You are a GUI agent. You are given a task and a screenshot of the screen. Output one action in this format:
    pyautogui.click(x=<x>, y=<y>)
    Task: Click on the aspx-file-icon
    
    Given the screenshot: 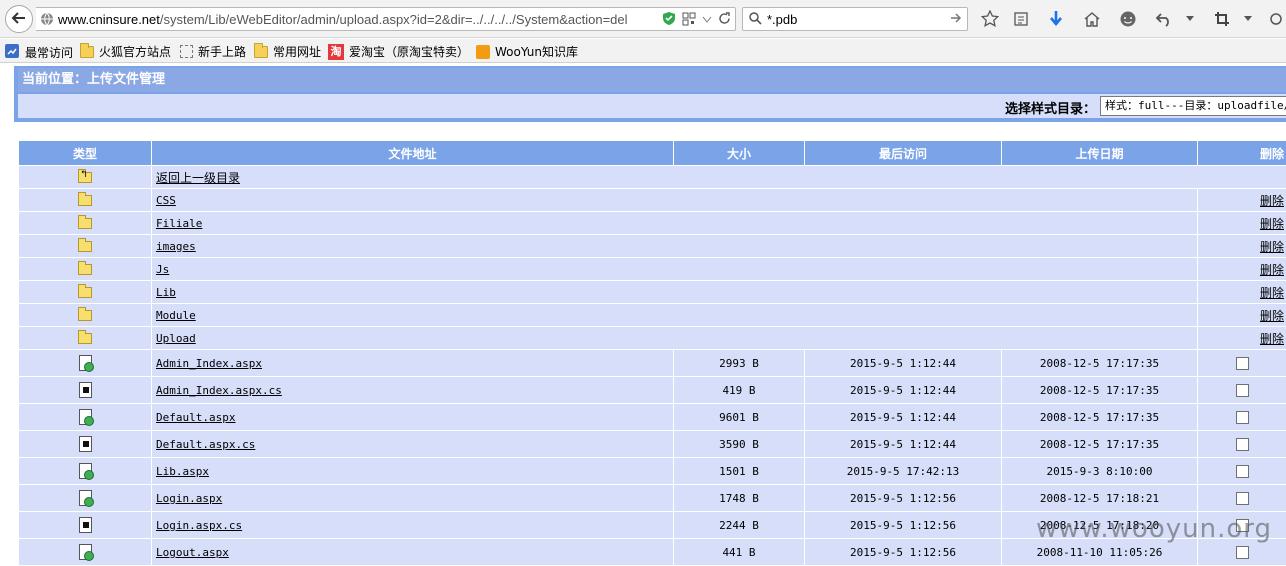 What is the action you would take?
    pyautogui.click(x=85, y=363)
    